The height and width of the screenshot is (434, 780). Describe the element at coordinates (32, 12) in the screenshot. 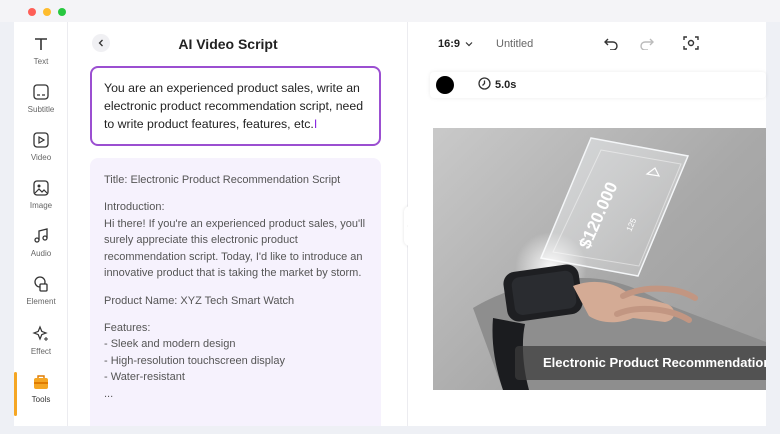

I see `close-window-button` at that location.